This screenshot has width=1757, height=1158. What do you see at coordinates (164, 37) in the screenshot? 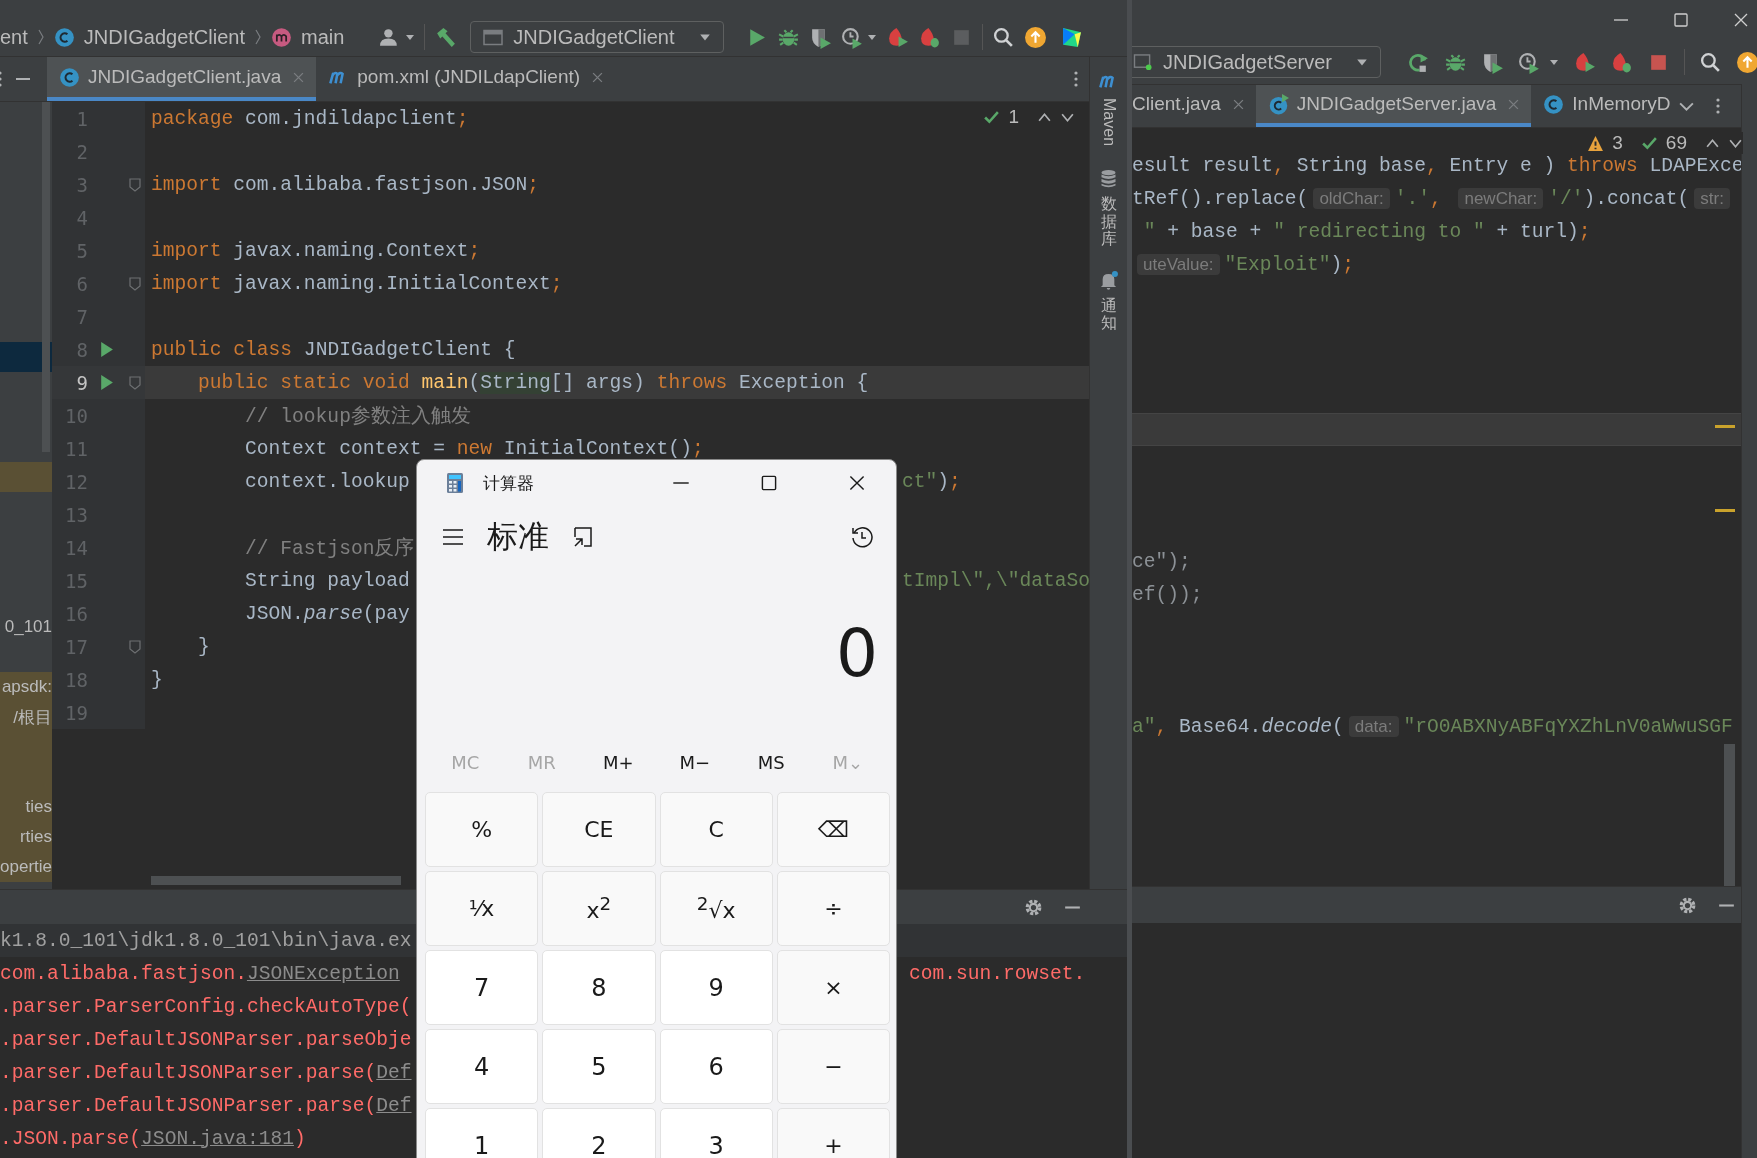
I see `breadcrumb-item: JNDIGadgetClient` at bounding box center [164, 37].